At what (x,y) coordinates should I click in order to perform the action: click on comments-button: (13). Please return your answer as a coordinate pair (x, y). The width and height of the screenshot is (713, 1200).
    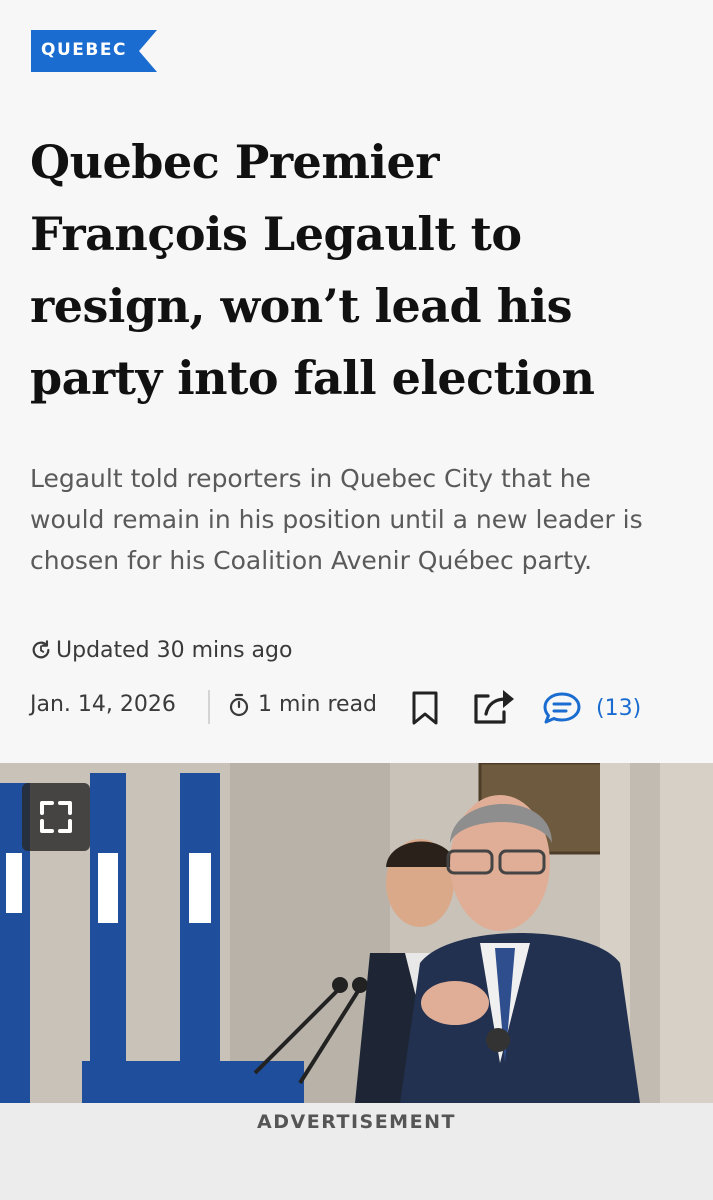
    Looking at the image, I should click on (591, 708).